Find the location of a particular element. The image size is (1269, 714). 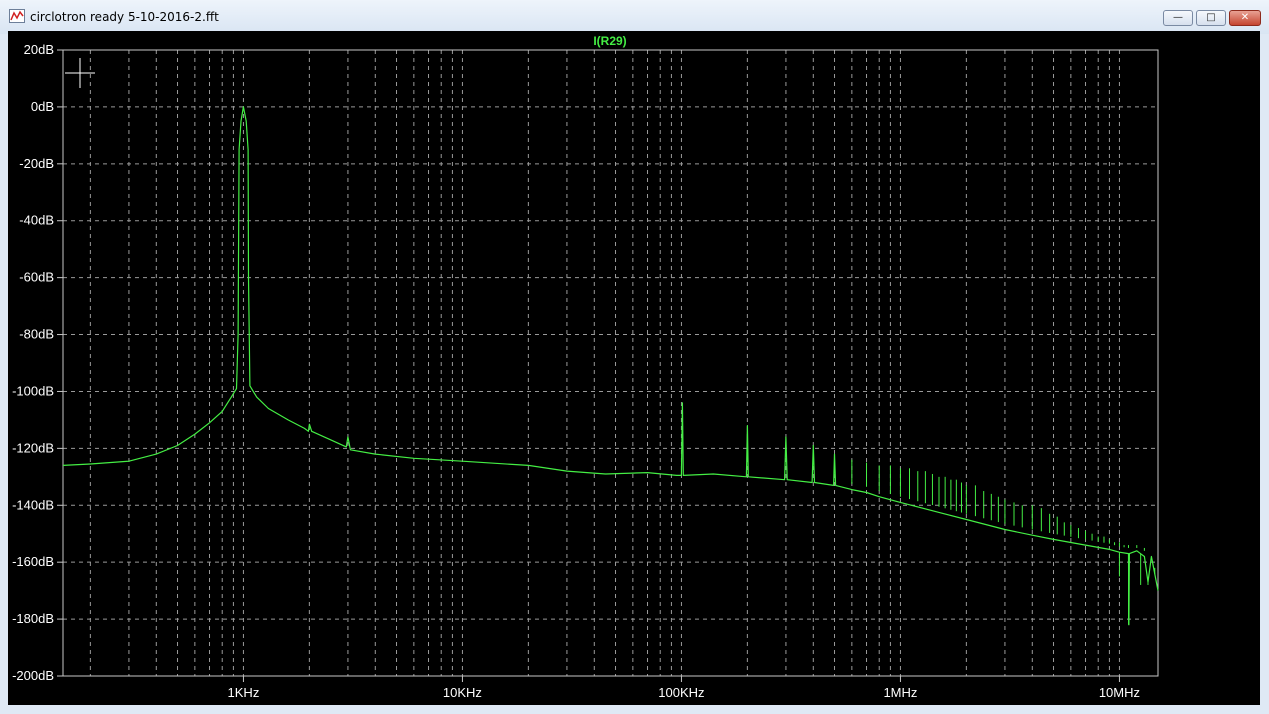

trace-label: I(R29) is located at coordinates (609, 41).